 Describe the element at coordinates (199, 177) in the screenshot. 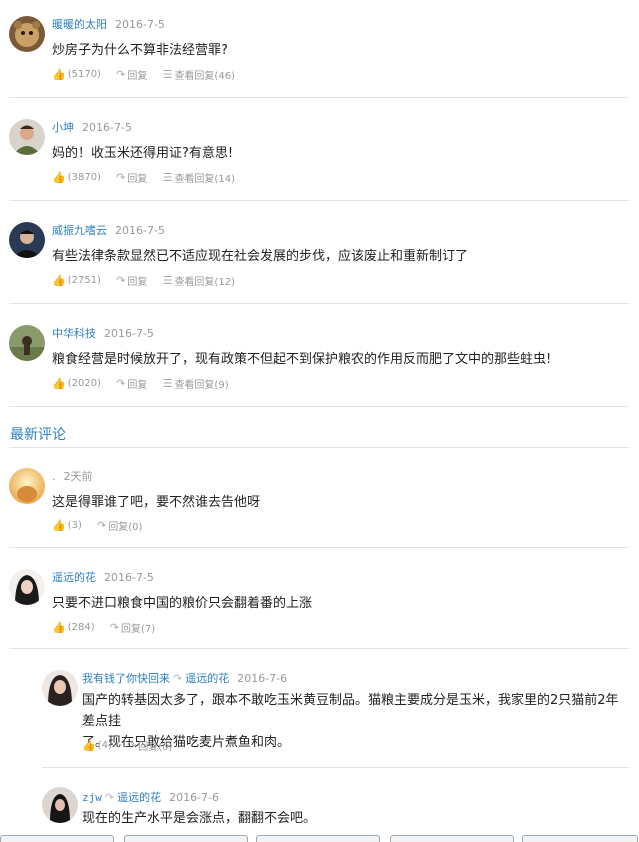

I see `view-replies-button: ☰ 查看回复(14)` at that location.